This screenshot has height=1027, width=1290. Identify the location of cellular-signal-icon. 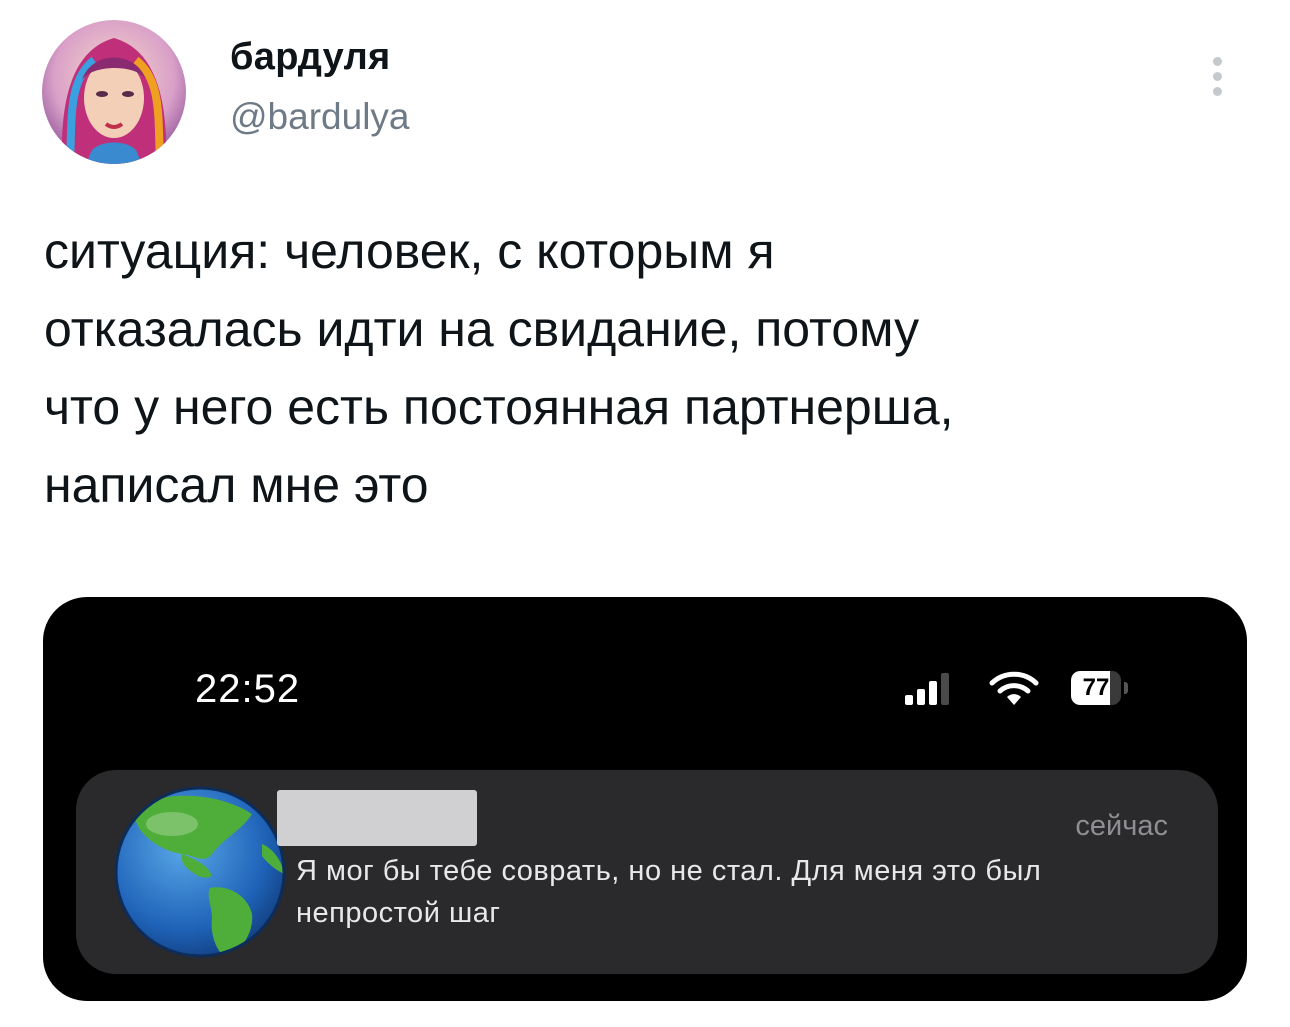
(927, 689).